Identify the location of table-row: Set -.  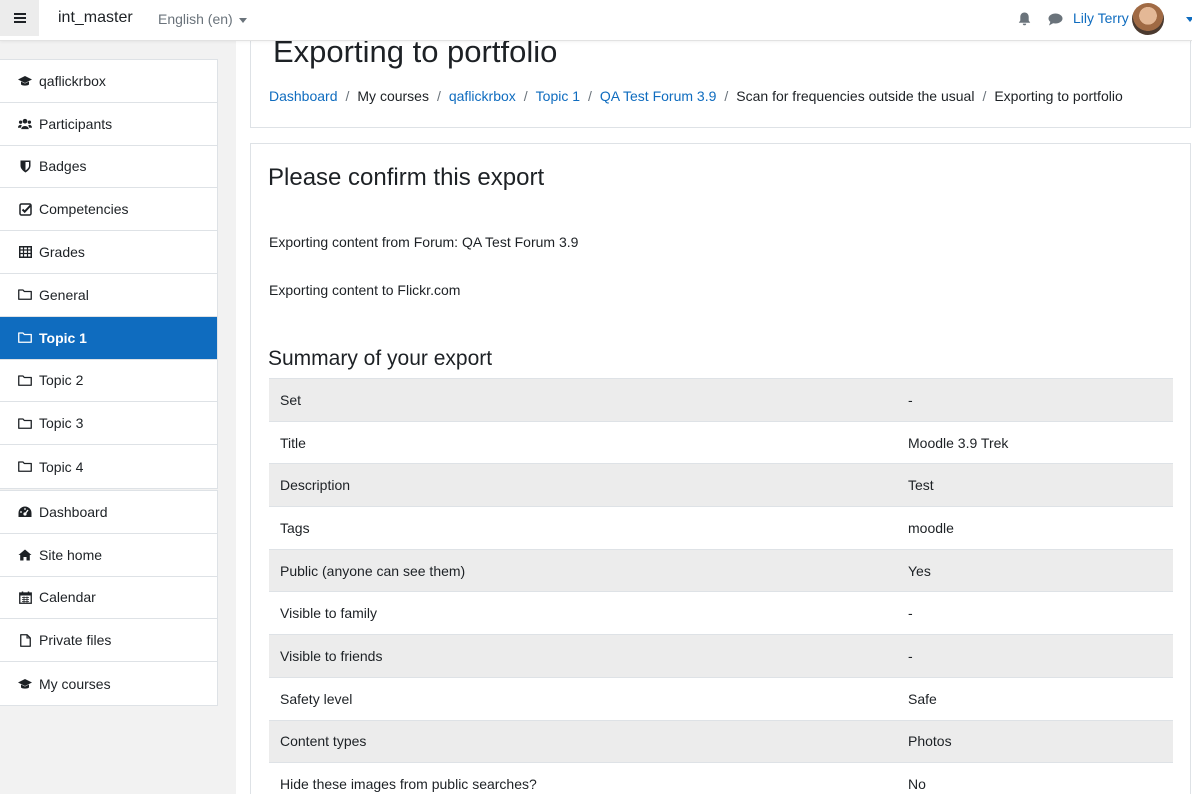
(721, 400).